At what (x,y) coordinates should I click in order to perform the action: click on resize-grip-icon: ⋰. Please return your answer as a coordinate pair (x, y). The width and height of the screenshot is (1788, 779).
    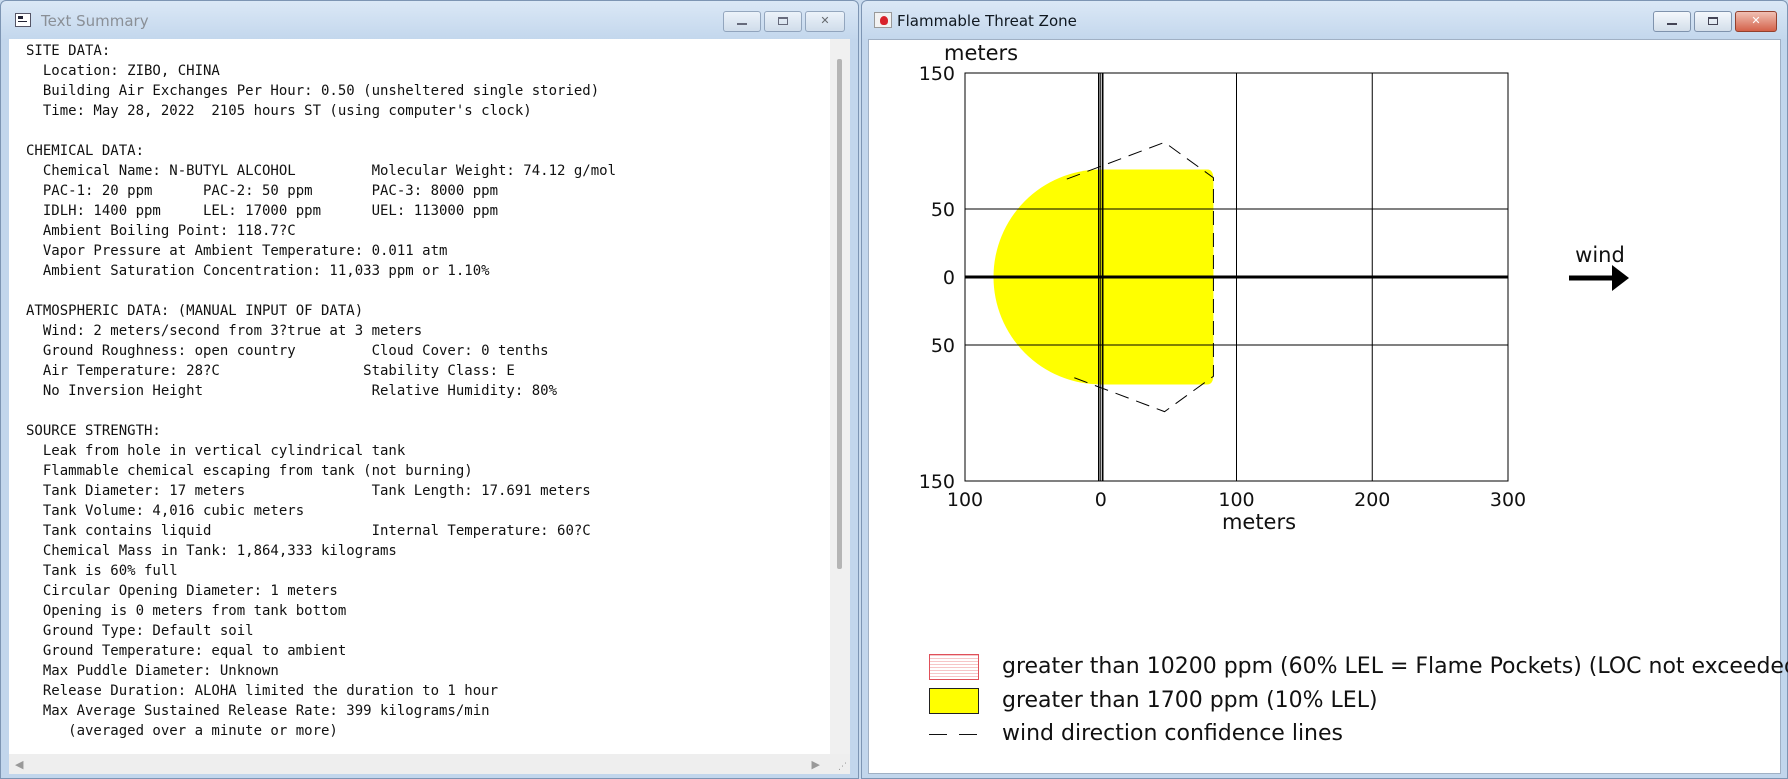
    Looking at the image, I should click on (842, 767).